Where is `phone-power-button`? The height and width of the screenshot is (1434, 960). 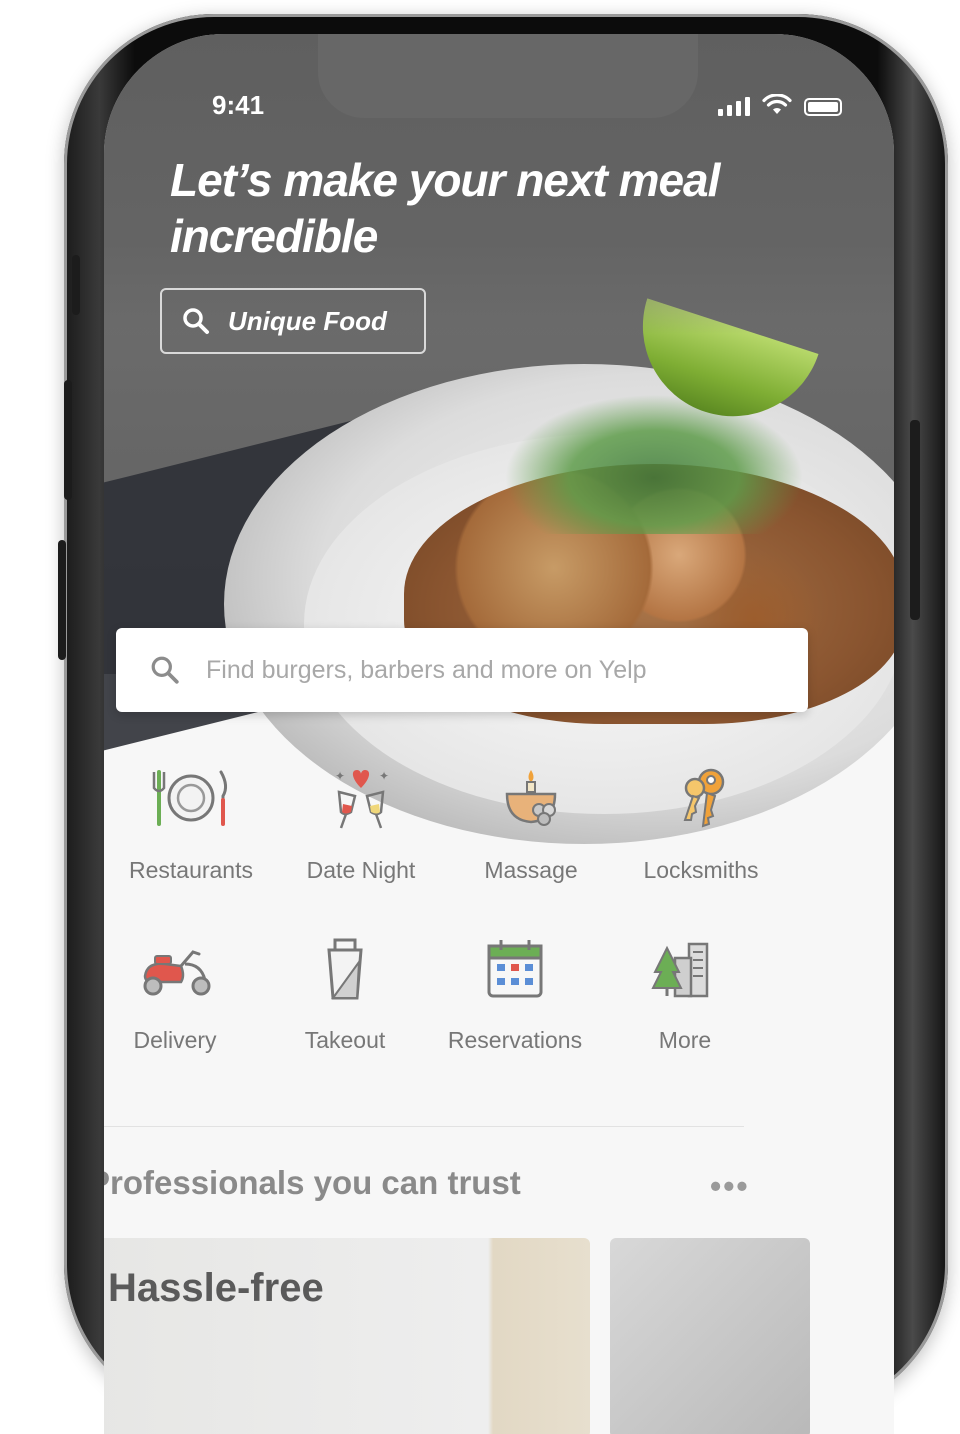 phone-power-button is located at coordinates (915, 520).